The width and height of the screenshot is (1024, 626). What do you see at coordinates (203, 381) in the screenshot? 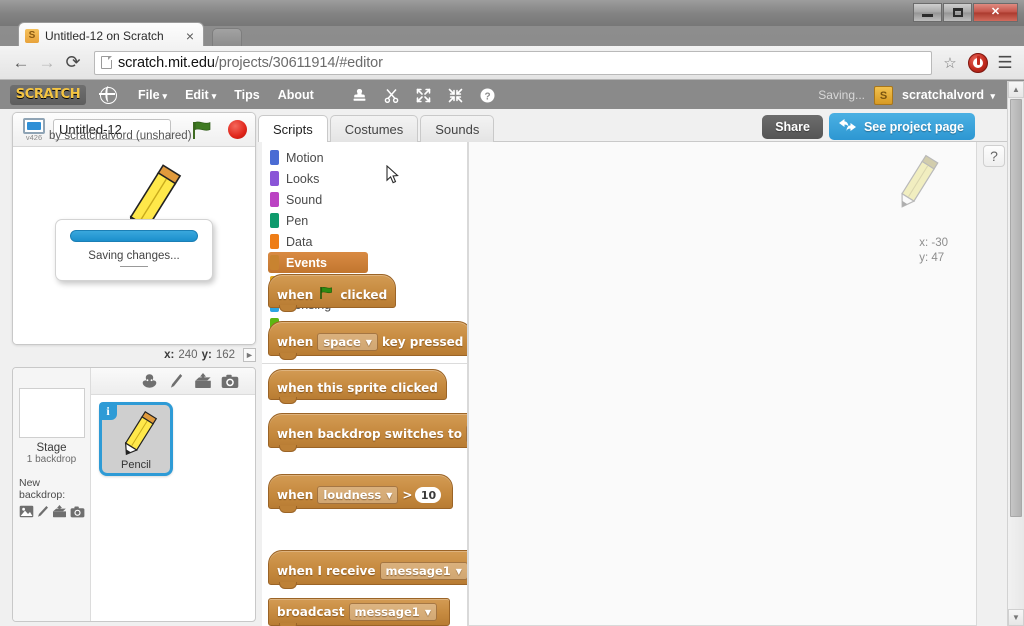
I see `upload-sprite-icon` at bounding box center [203, 381].